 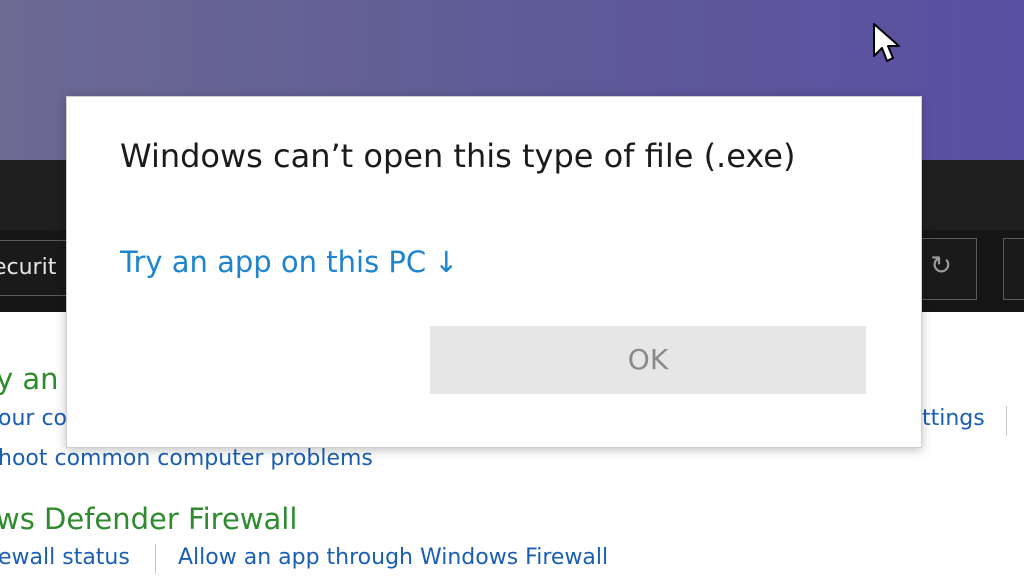 What do you see at coordinates (186, 458) in the screenshot?
I see `link-troubleshoot: hoot common computer problems` at bounding box center [186, 458].